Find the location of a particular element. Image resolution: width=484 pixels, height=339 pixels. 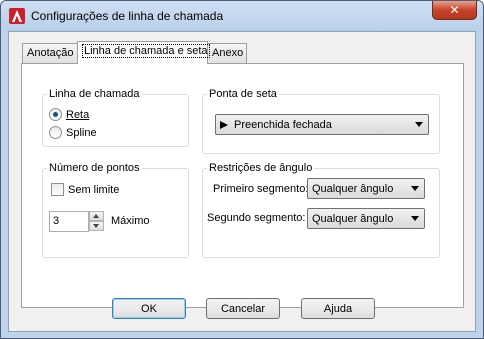

radio-straight: Reta is located at coordinates (69, 114).